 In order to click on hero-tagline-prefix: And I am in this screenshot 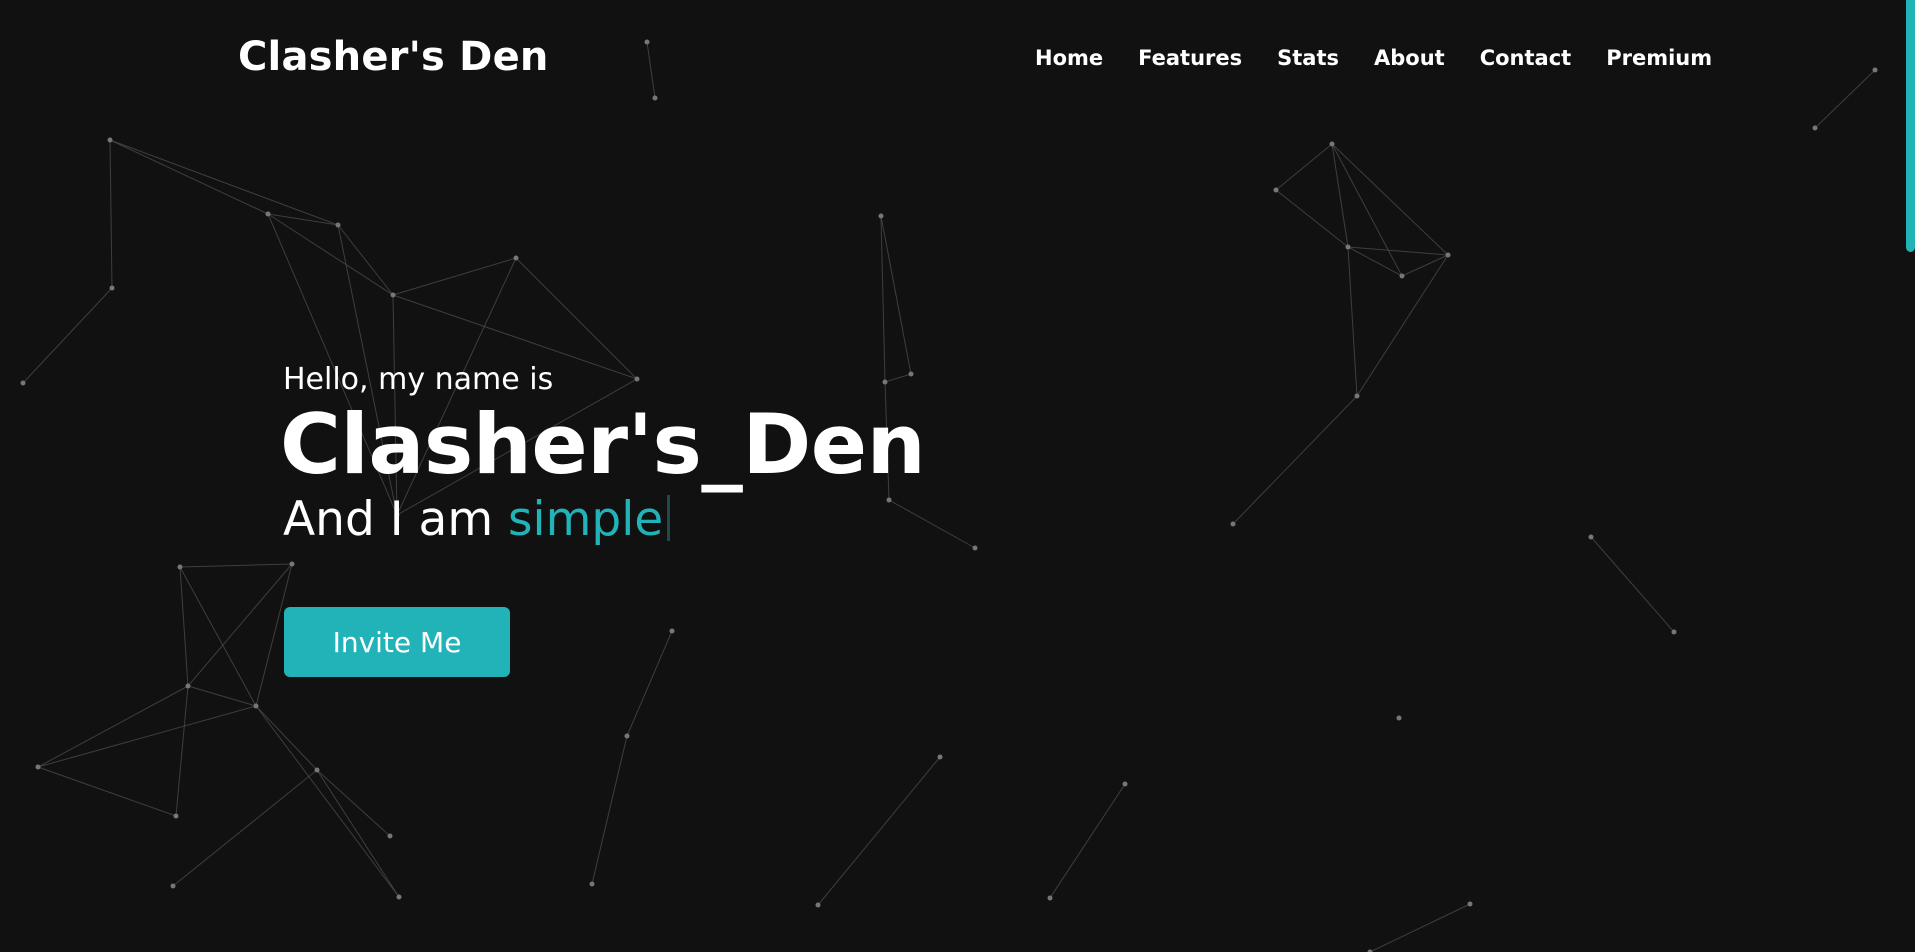, I will do `click(396, 520)`.